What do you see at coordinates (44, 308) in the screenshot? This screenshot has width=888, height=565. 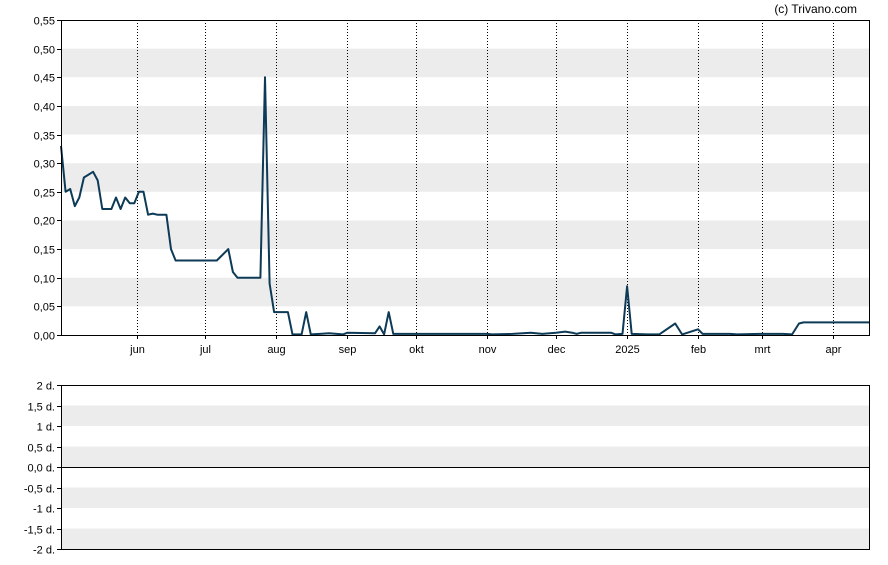 I see `price-chart-y-tick-label: 0,05` at bounding box center [44, 308].